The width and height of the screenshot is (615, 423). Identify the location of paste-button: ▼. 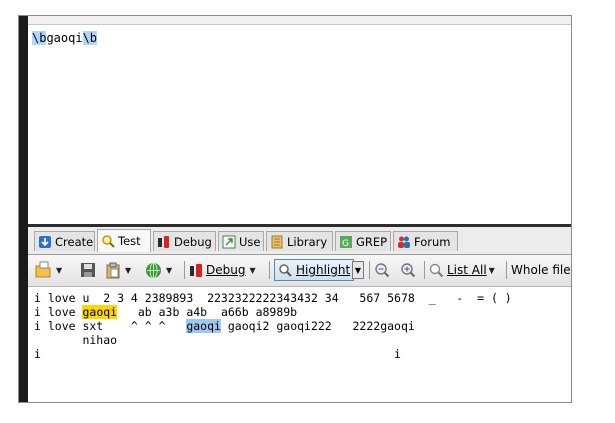
(118, 270).